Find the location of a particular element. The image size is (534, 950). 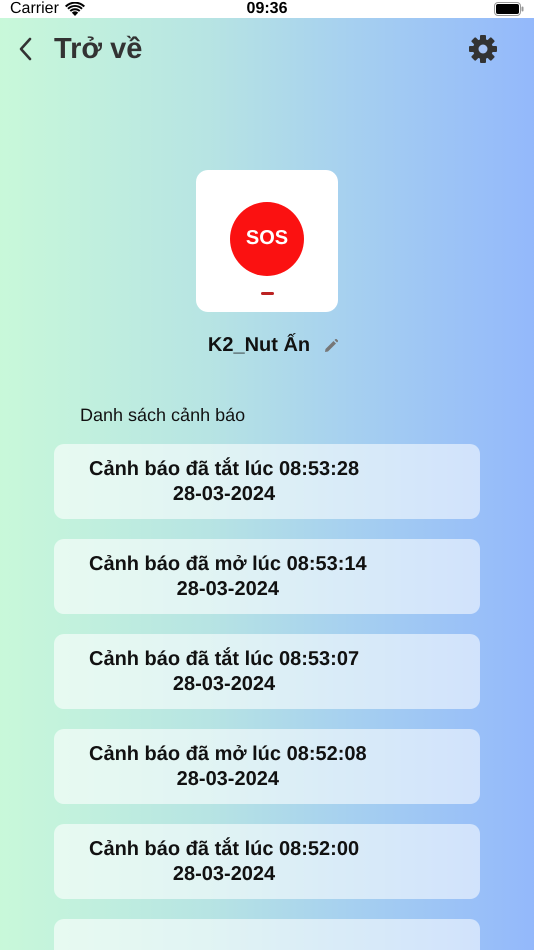

edit-icon is located at coordinates (331, 345).